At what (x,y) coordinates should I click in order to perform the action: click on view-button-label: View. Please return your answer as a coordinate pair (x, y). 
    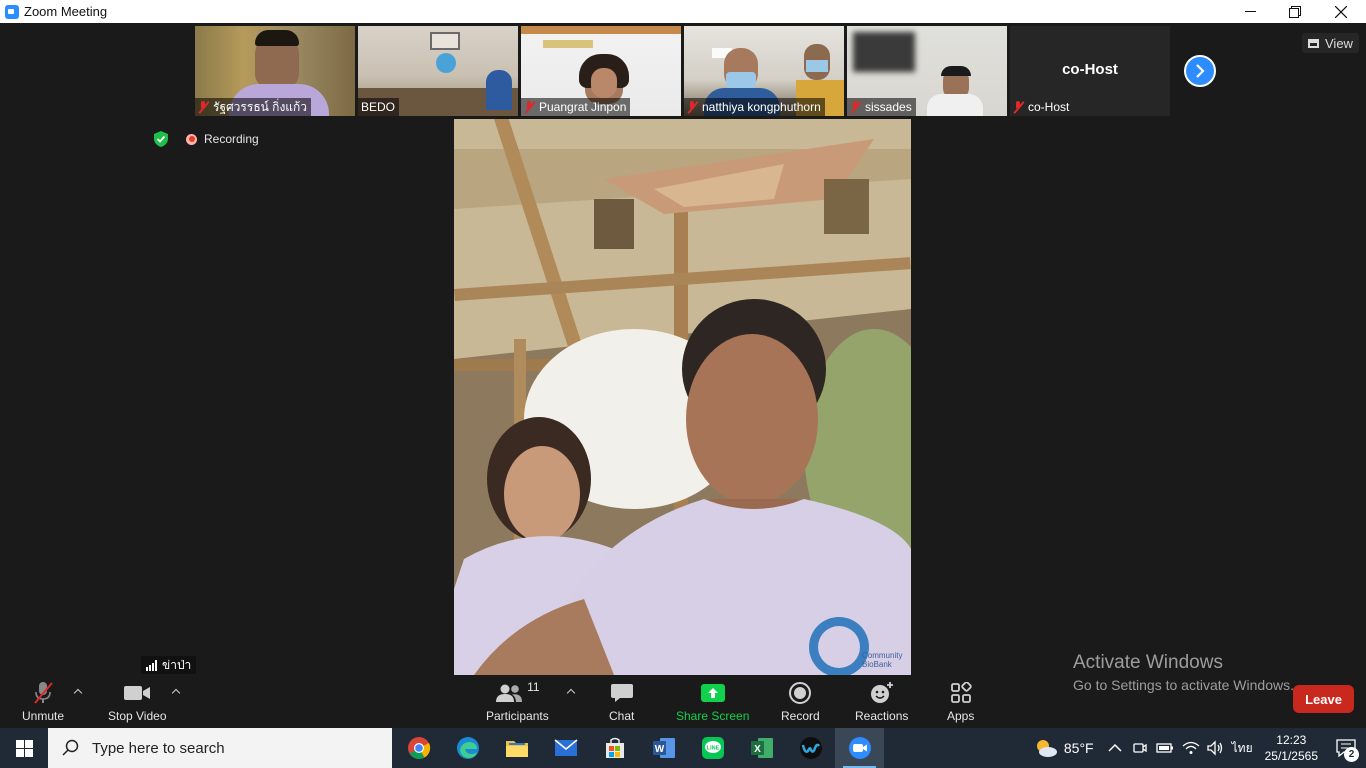
    Looking at the image, I should click on (1339, 43).